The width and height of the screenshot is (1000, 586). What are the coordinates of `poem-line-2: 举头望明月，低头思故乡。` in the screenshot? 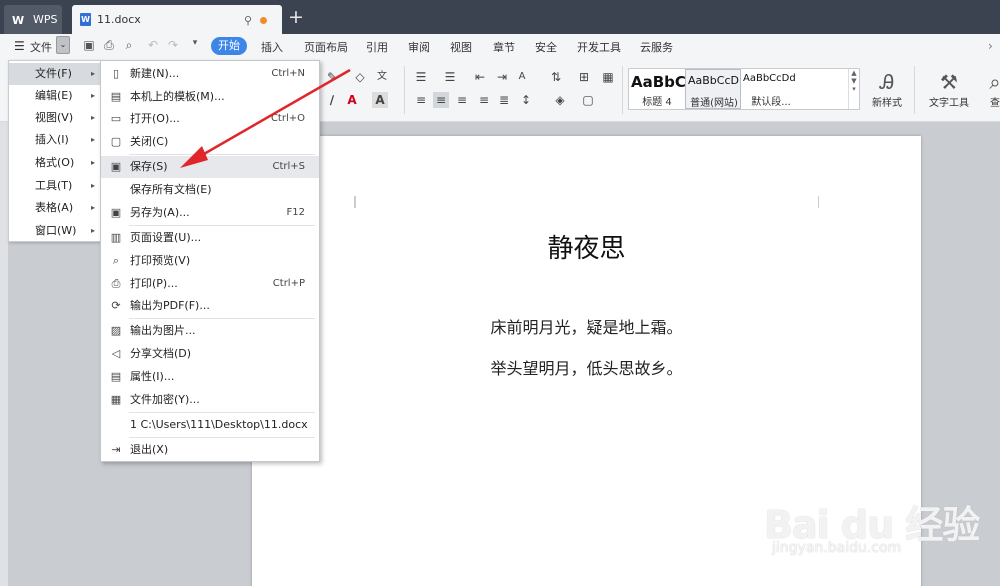 It's located at (586, 367).